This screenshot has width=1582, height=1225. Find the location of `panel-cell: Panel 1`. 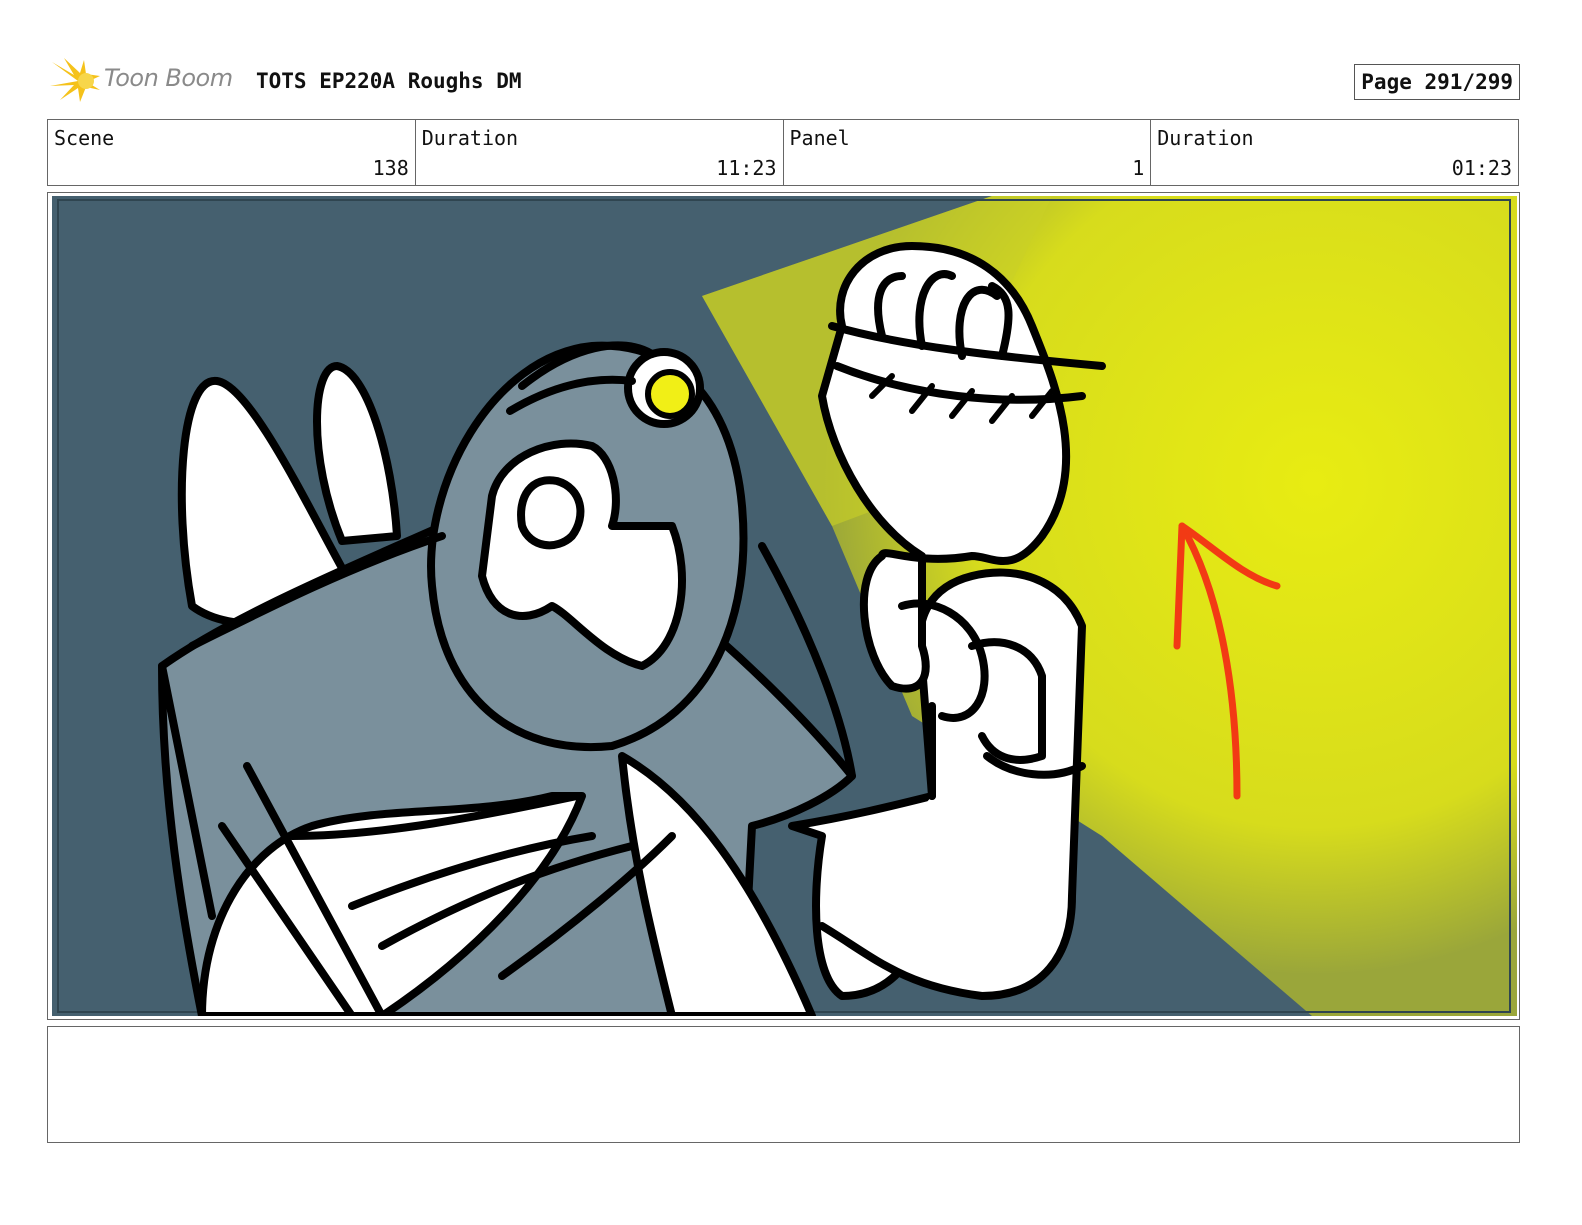

panel-cell: Panel 1 is located at coordinates (968, 152).